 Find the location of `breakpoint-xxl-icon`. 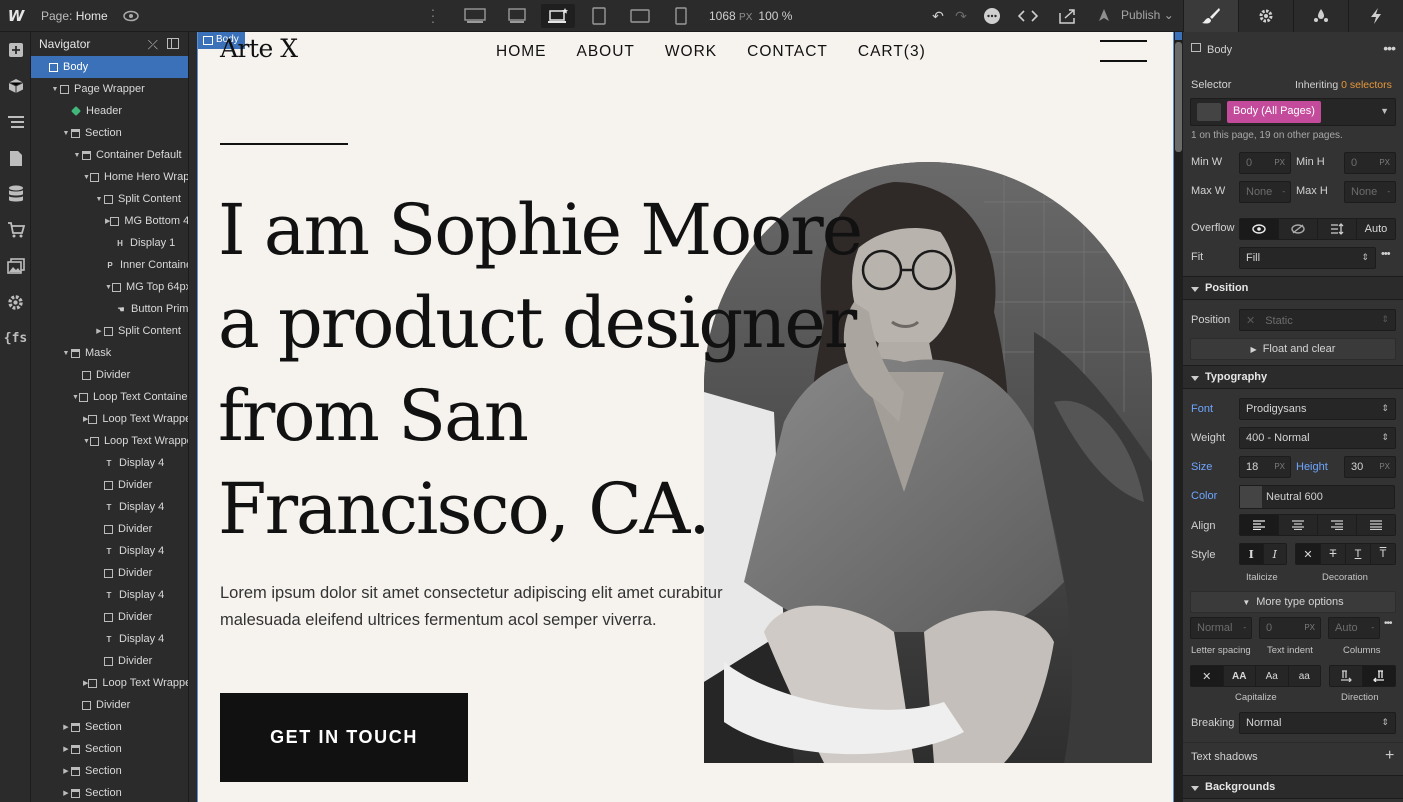

breakpoint-xxl-icon is located at coordinates (475, 16).